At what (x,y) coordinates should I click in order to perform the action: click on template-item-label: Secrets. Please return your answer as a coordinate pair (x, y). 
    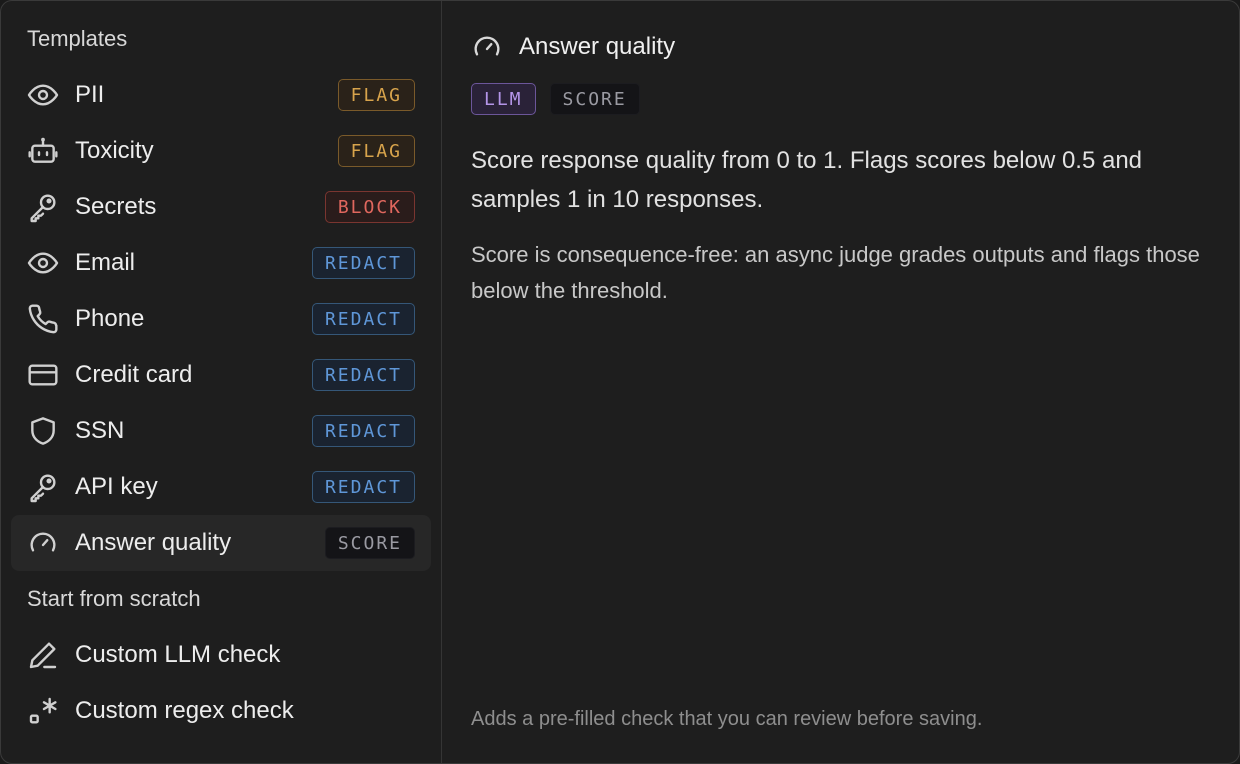
    Looking at the image, I should click on (116, 206).